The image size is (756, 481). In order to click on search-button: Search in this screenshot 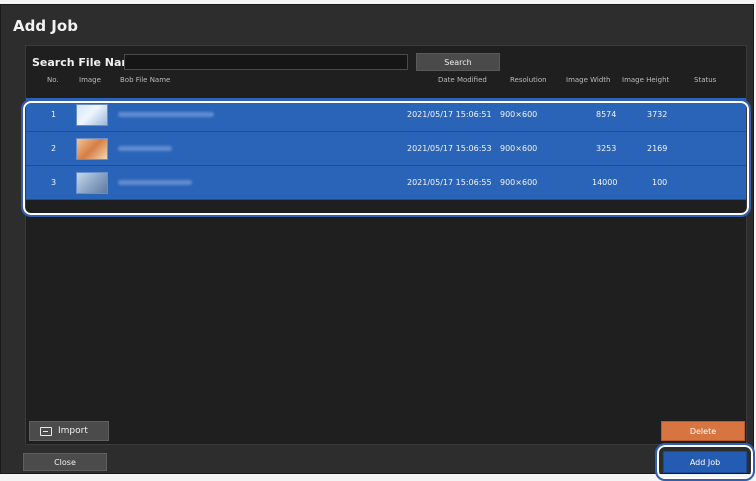, I will do `click(458, 62)`.